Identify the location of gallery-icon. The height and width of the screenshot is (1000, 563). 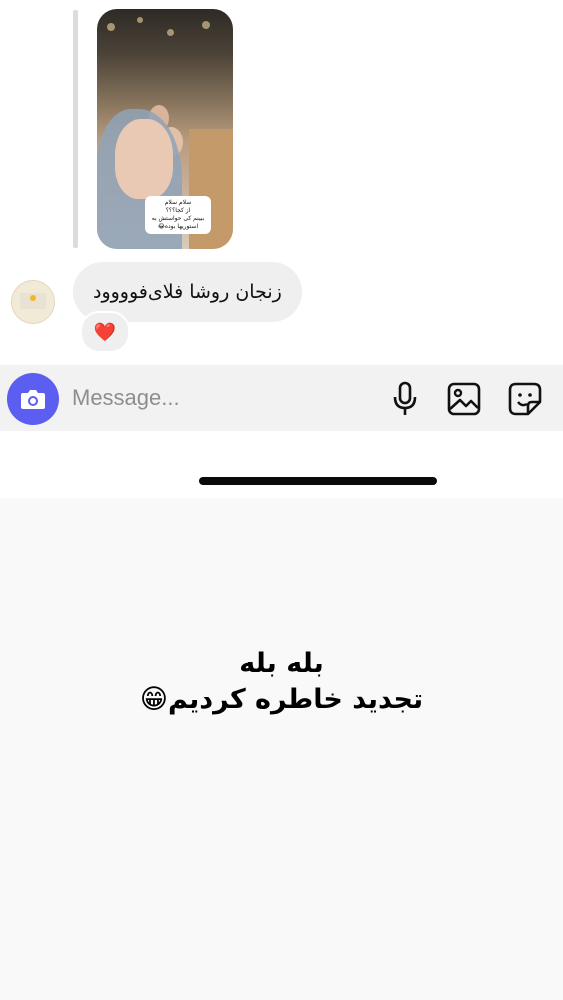
(464, 399).